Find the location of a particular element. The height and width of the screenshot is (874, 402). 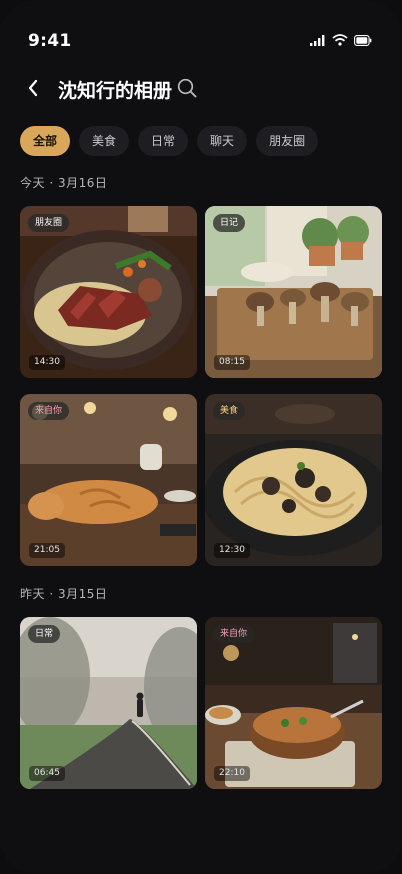

header: 沈知行的相册 is located at coordinates (201, 90).